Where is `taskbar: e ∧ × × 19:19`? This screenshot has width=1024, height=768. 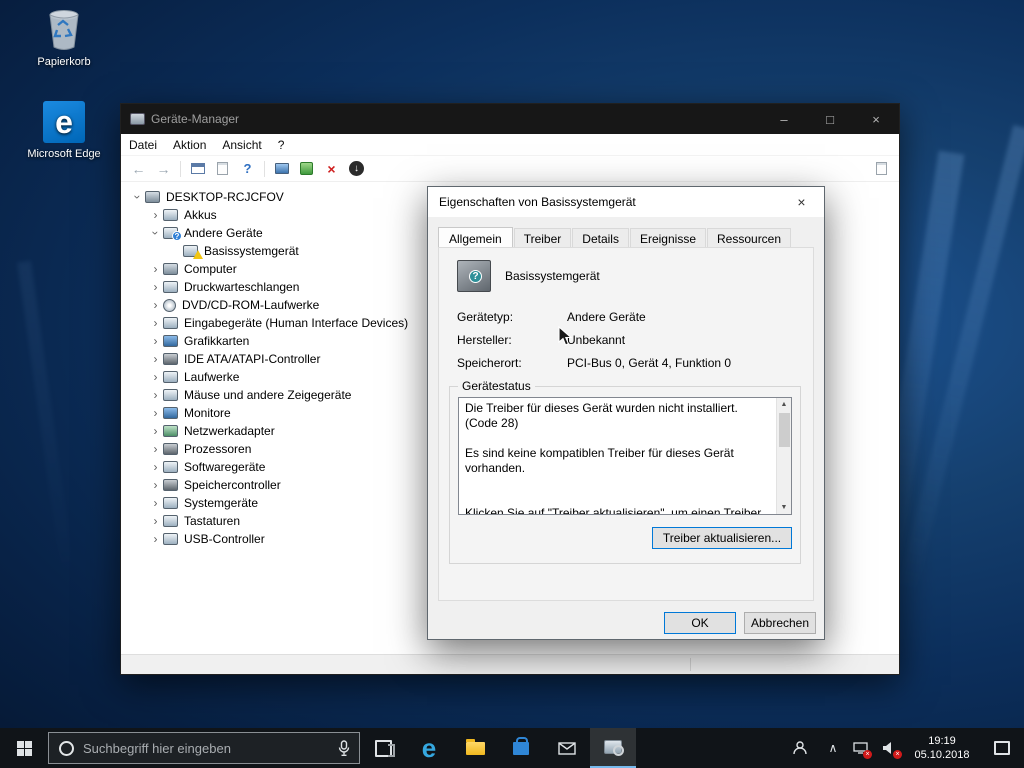 taskbar: e ∧ × × 19:19 is located at coordinates (512, 748).